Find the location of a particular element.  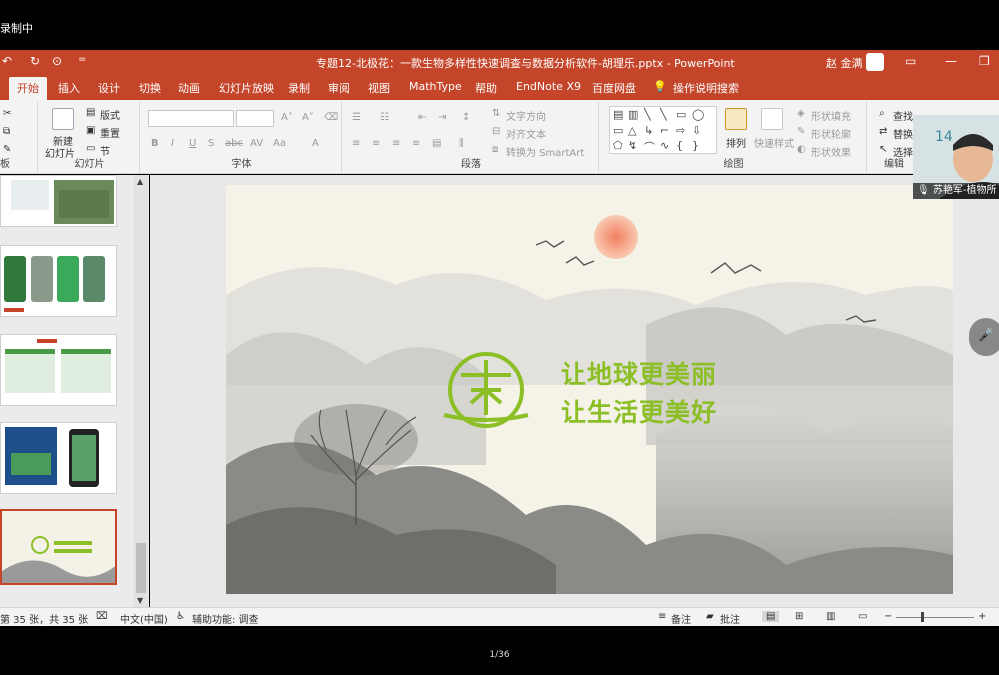

tab-transitions: 切换 is located at coordinates (150, 88).